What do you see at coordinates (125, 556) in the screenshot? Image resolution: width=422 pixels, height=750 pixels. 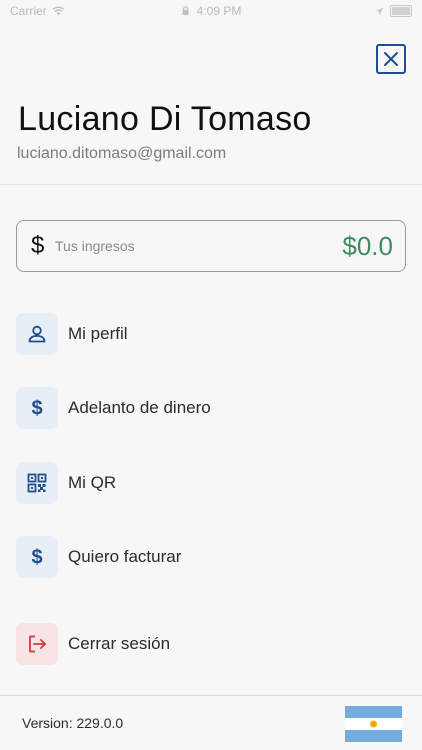 I see `menu-label-quiero-facturar: Quiero facturar` at bounding box center [125, 556].